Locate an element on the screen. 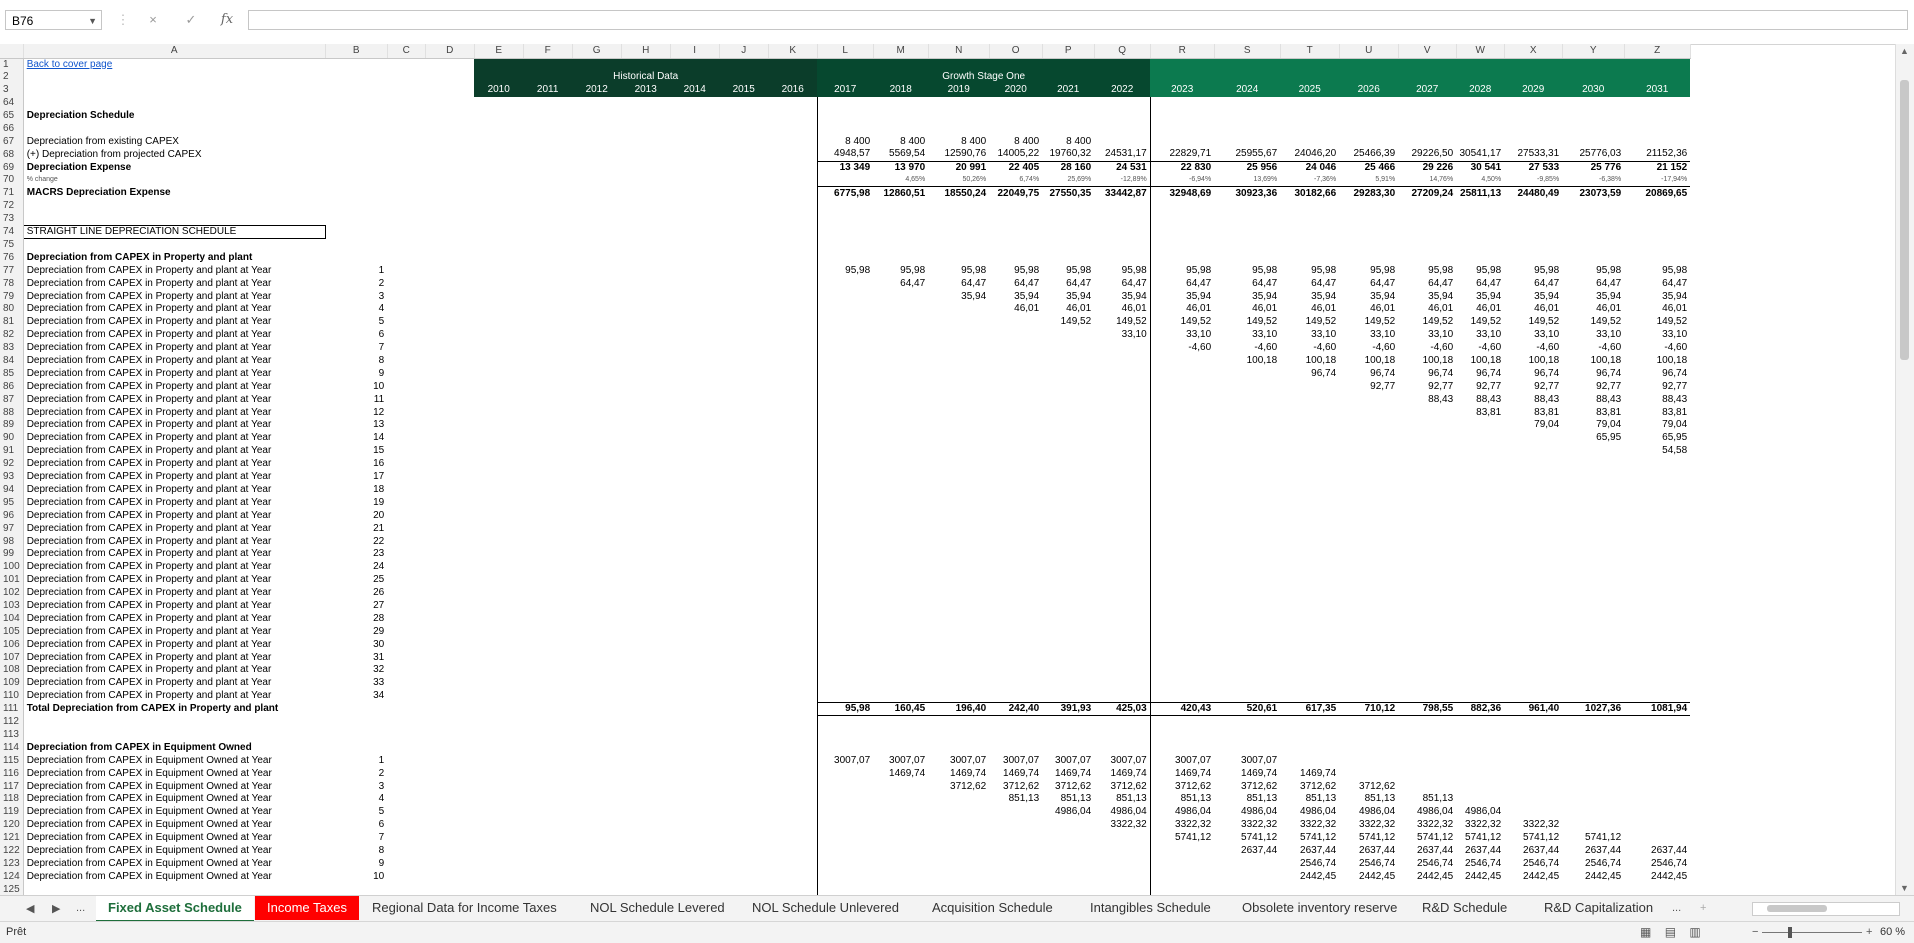 The image size is (1914, 943). value-cell: 46,01 is located at coordinates (1015, 309).